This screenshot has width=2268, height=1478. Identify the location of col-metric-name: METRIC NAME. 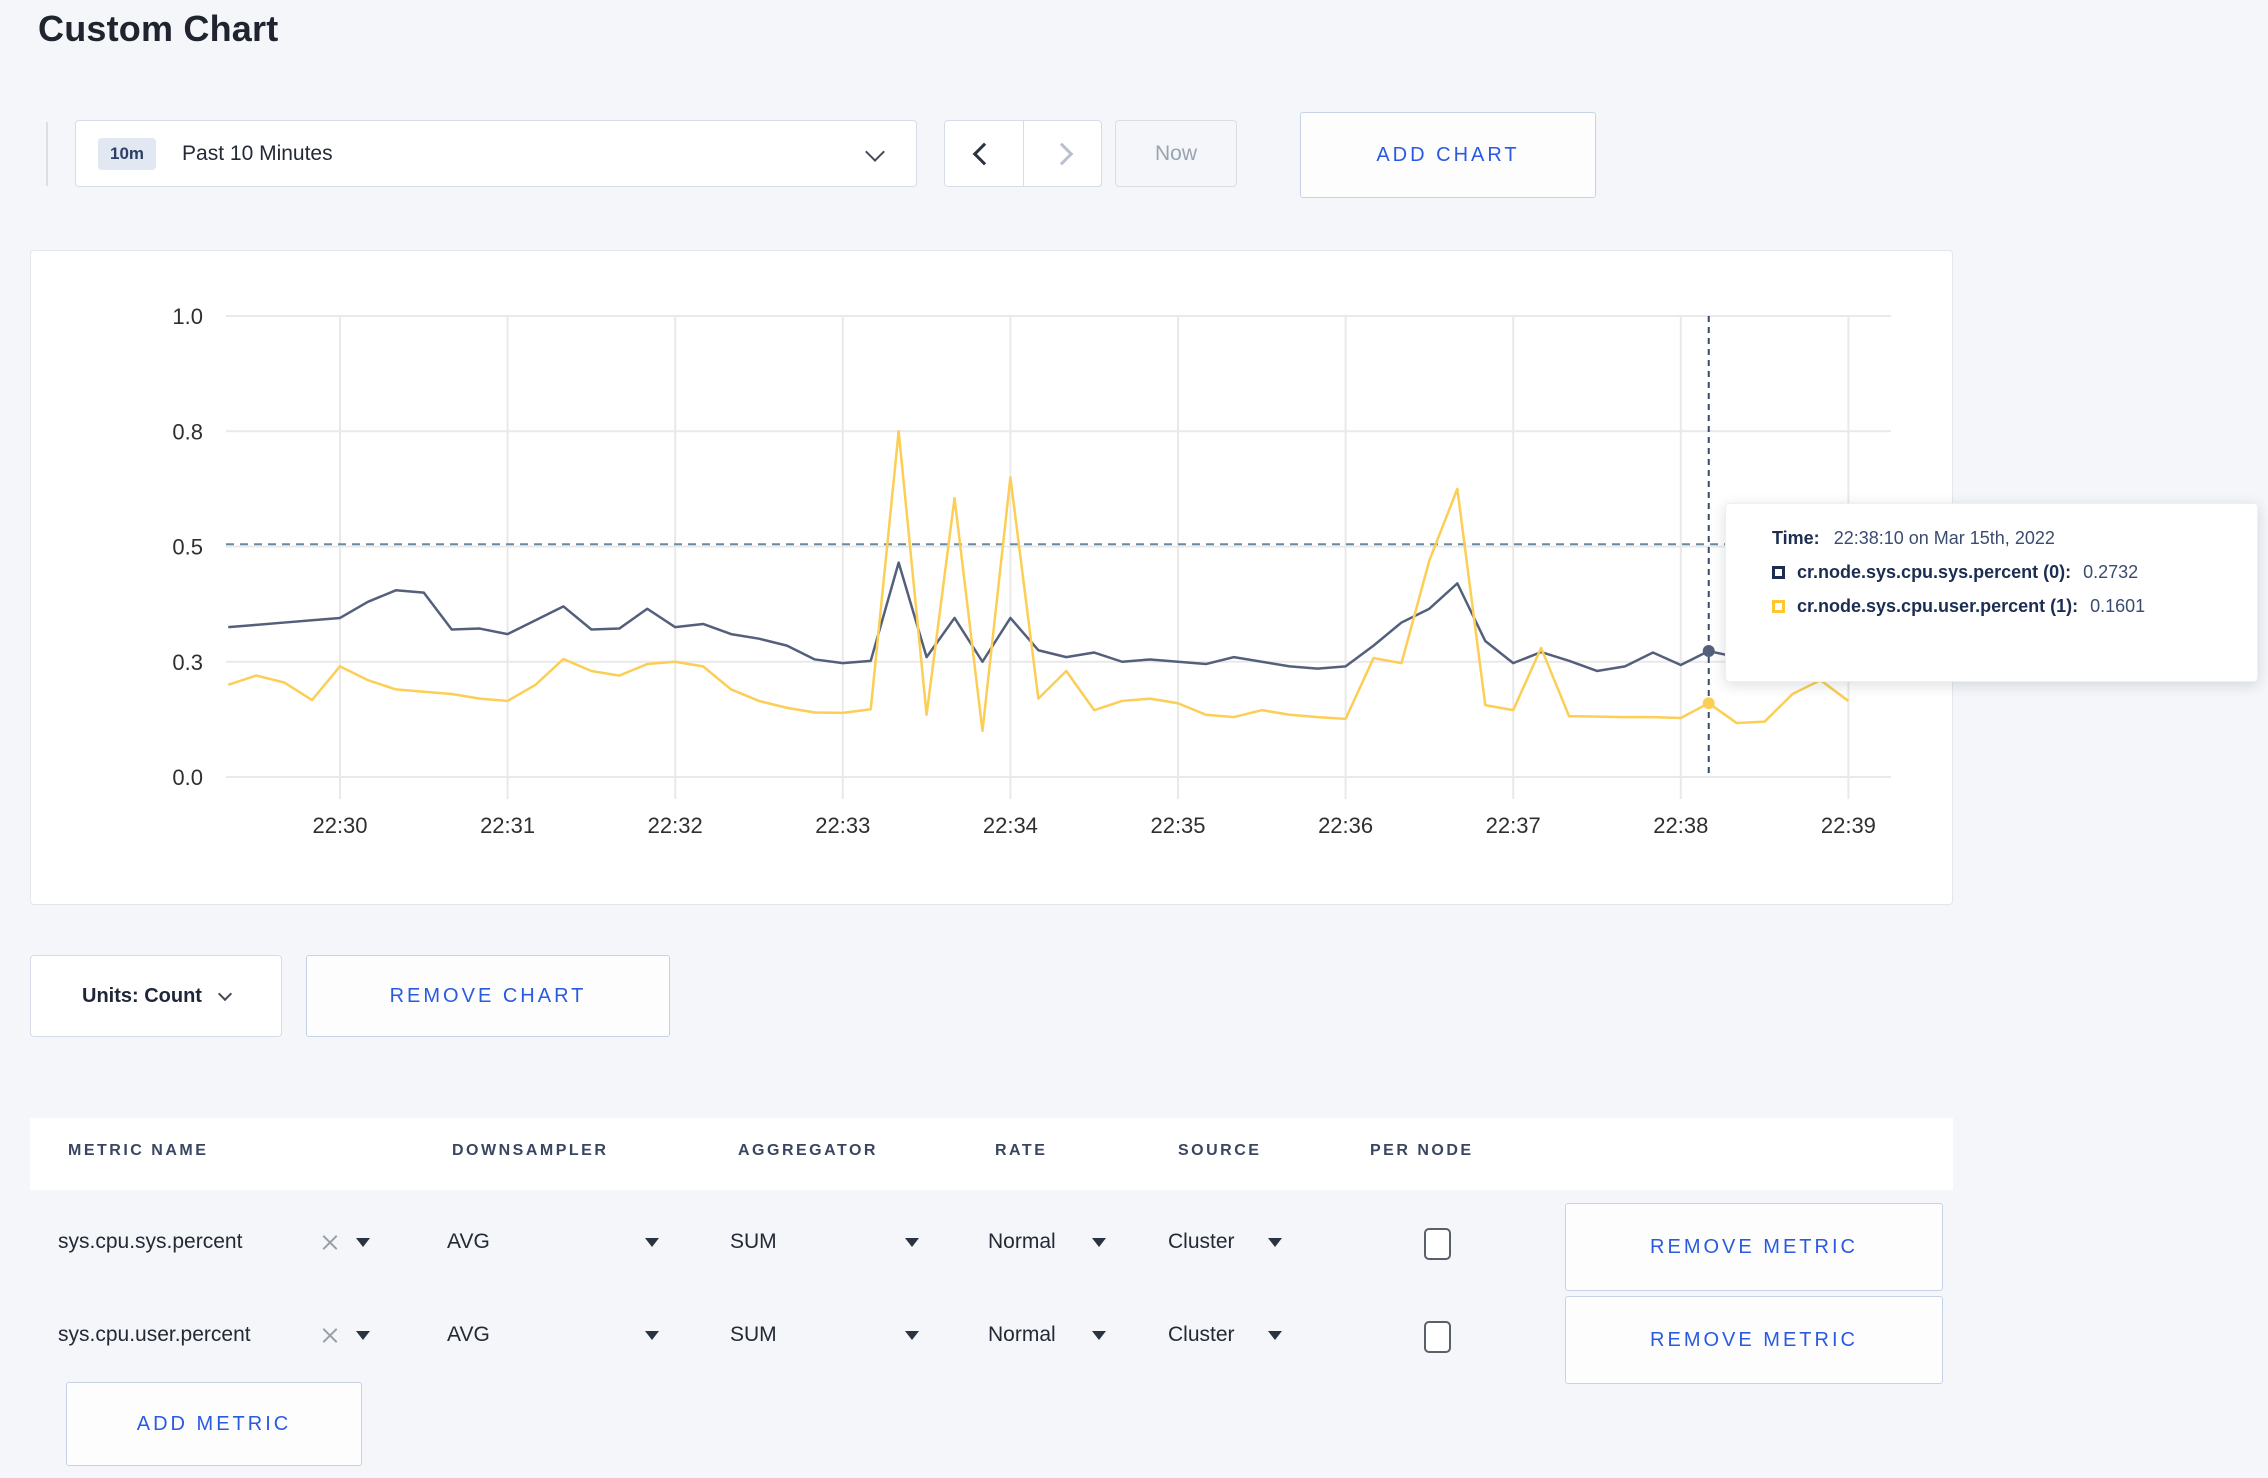
(138, 1150).